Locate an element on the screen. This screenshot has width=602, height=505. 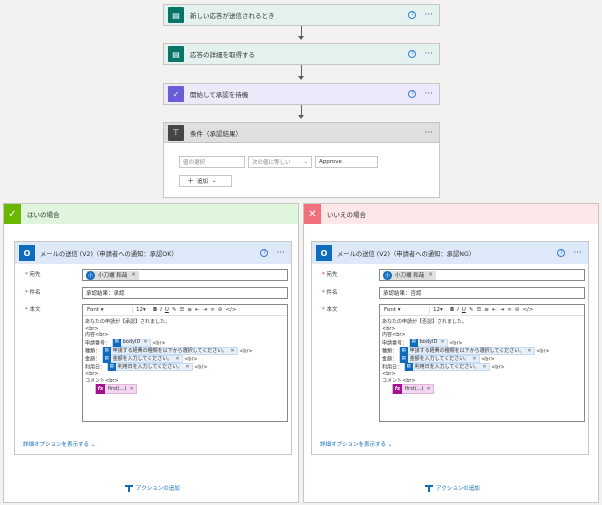
condition-right-value: Approve is located at coordinates (346, 162).